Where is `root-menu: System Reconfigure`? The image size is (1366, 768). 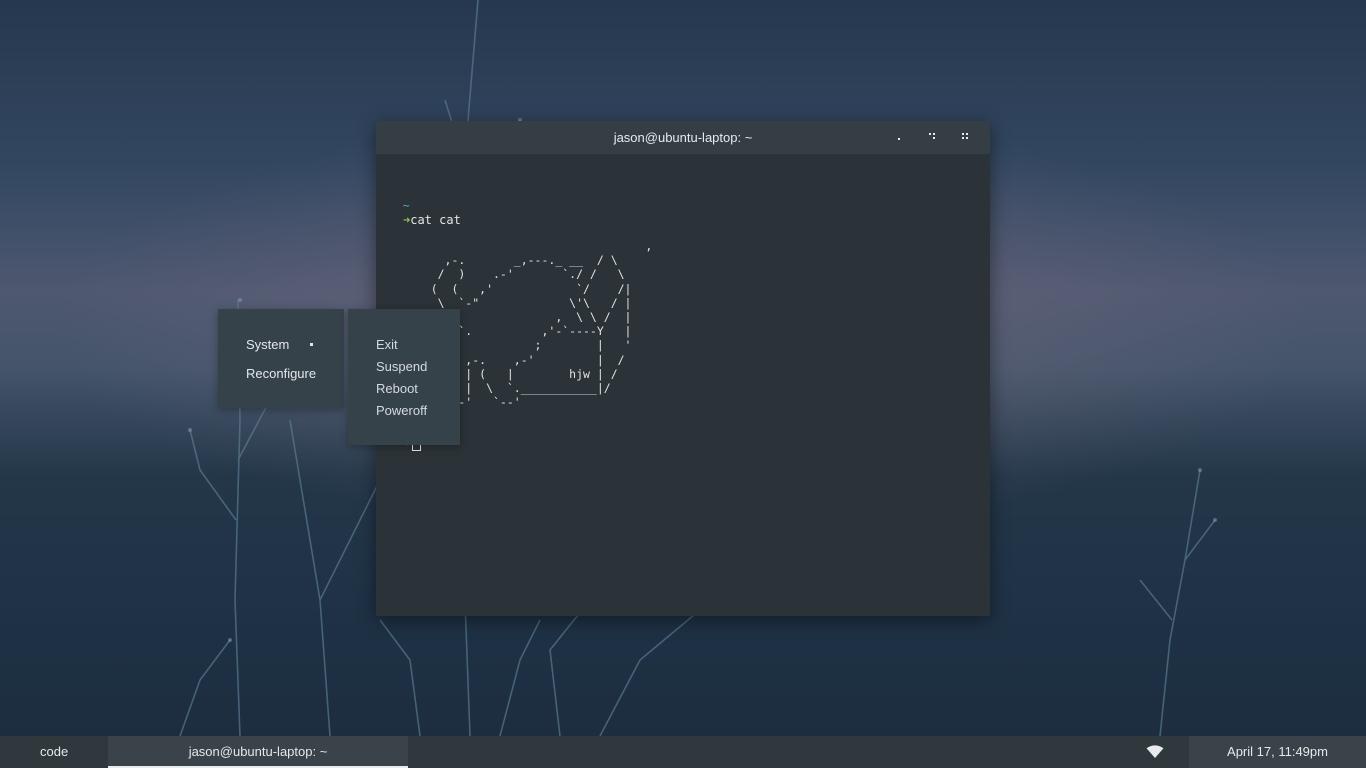
root-menu: System Reconfigure is located at coordinates (281, 358).